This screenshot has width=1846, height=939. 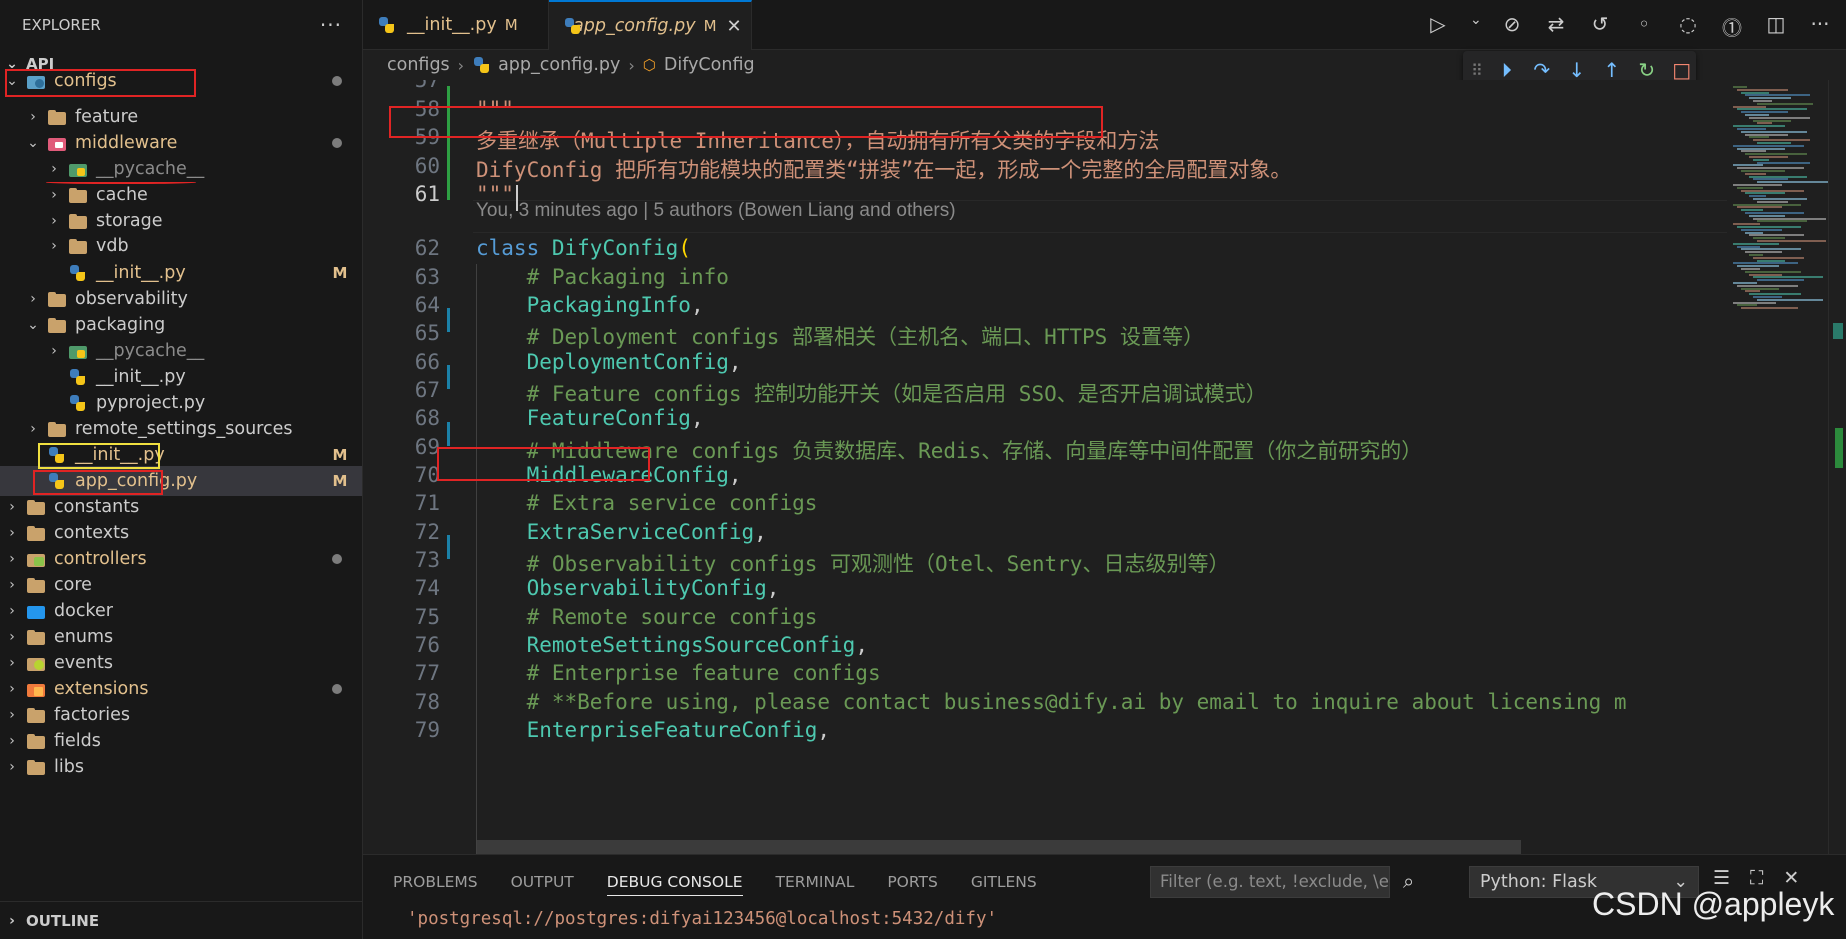 I want to click on docker-folder-icon, so click(x=36, y=611).